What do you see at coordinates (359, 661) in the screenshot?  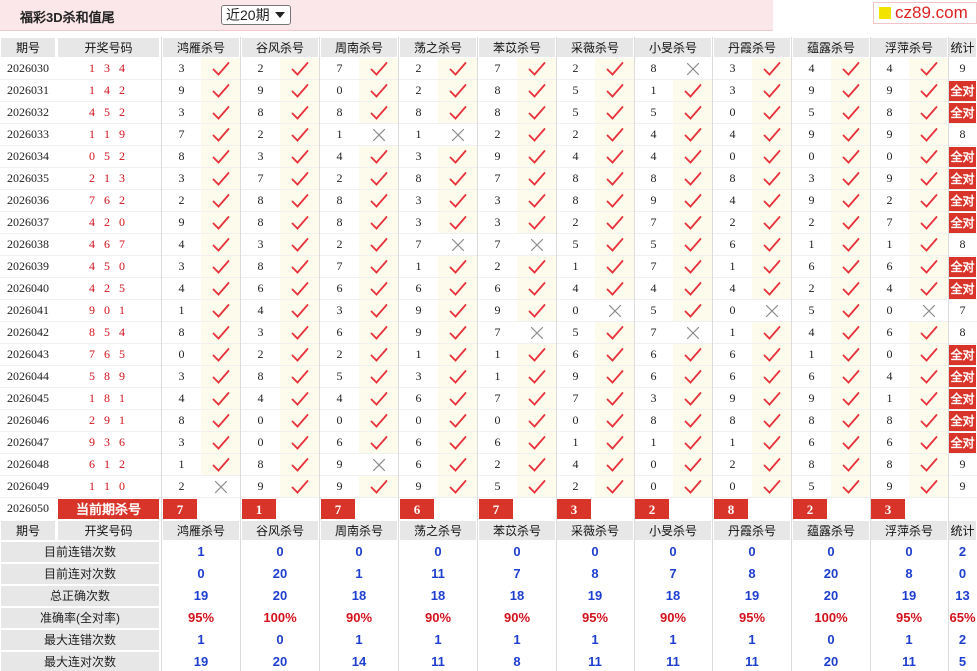 I see `stat-value: 14` at bounding box center [359, 661].